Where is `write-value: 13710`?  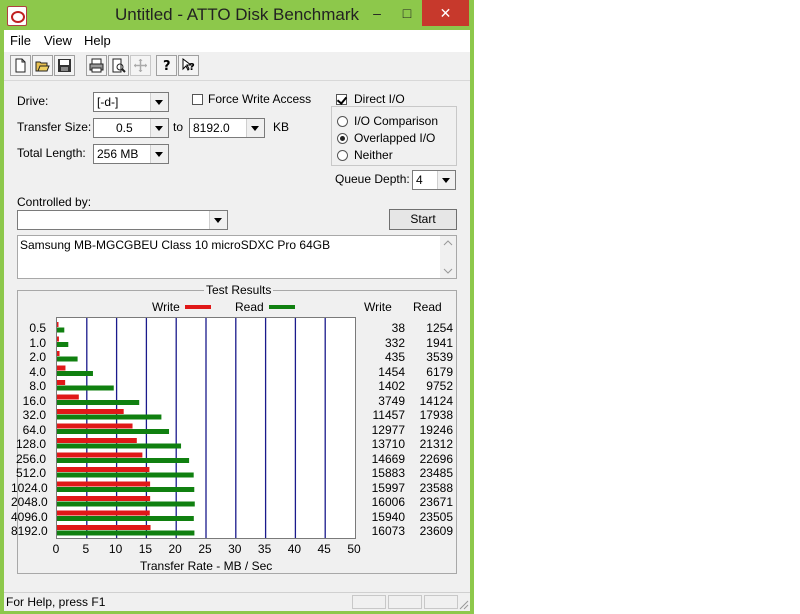 write-value: 13710 is located at coordinates (388, 444).